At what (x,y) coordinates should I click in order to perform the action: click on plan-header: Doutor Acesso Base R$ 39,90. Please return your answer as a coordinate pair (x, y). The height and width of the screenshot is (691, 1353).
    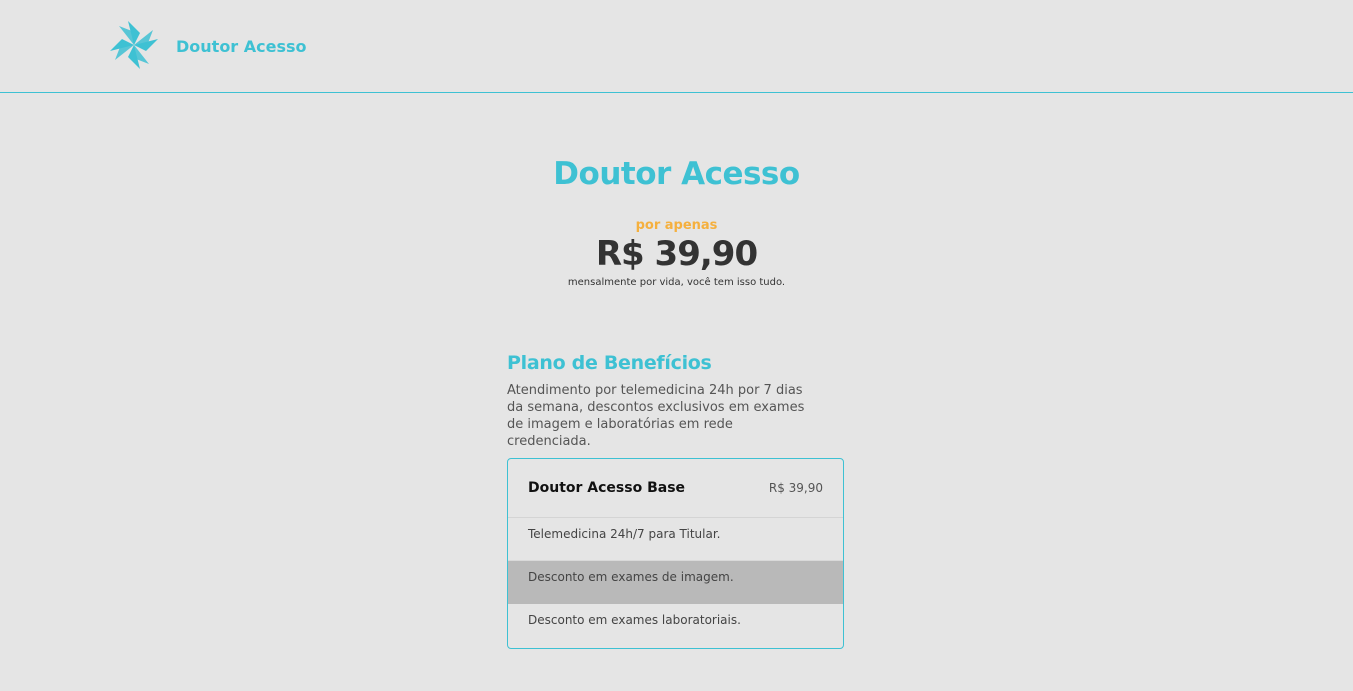
    Looking at the image, I should click on (675, 488).